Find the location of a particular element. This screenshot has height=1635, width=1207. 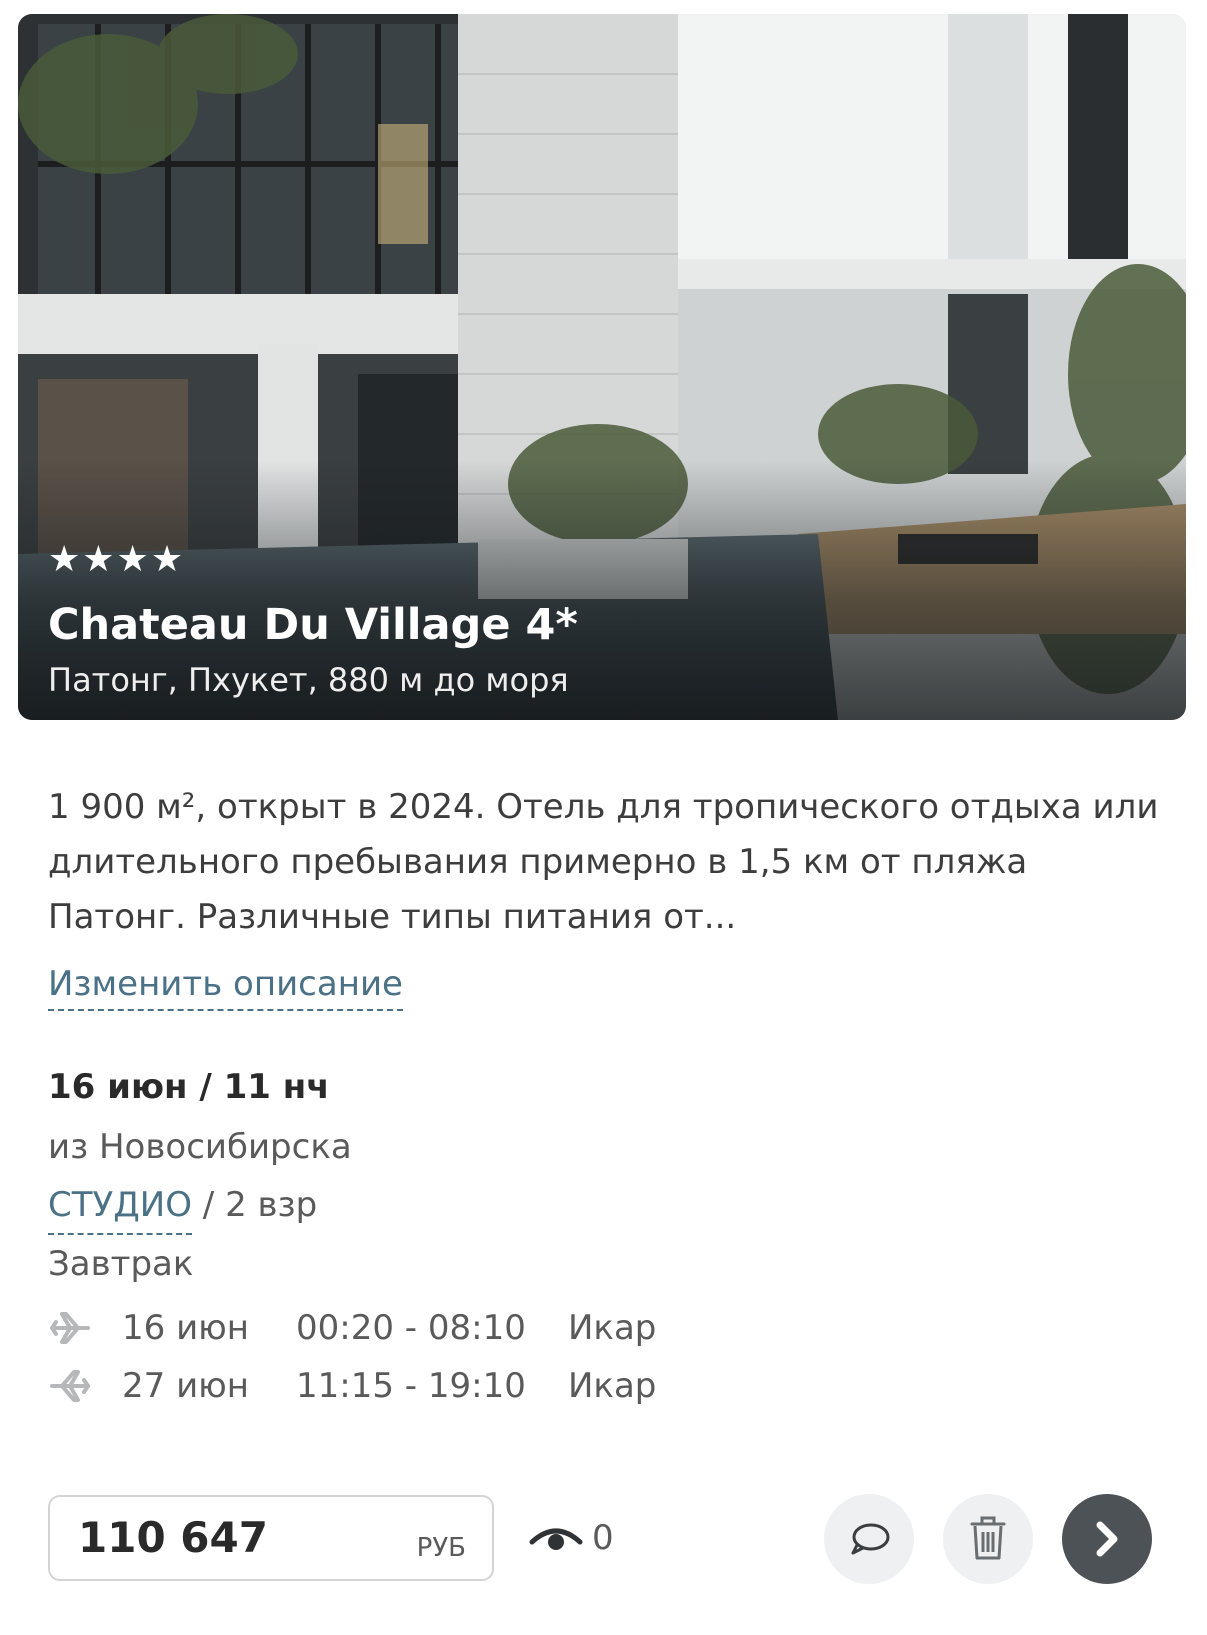

flight-time: 11:15 - 19:10 is located at coordinates (411, 1386).